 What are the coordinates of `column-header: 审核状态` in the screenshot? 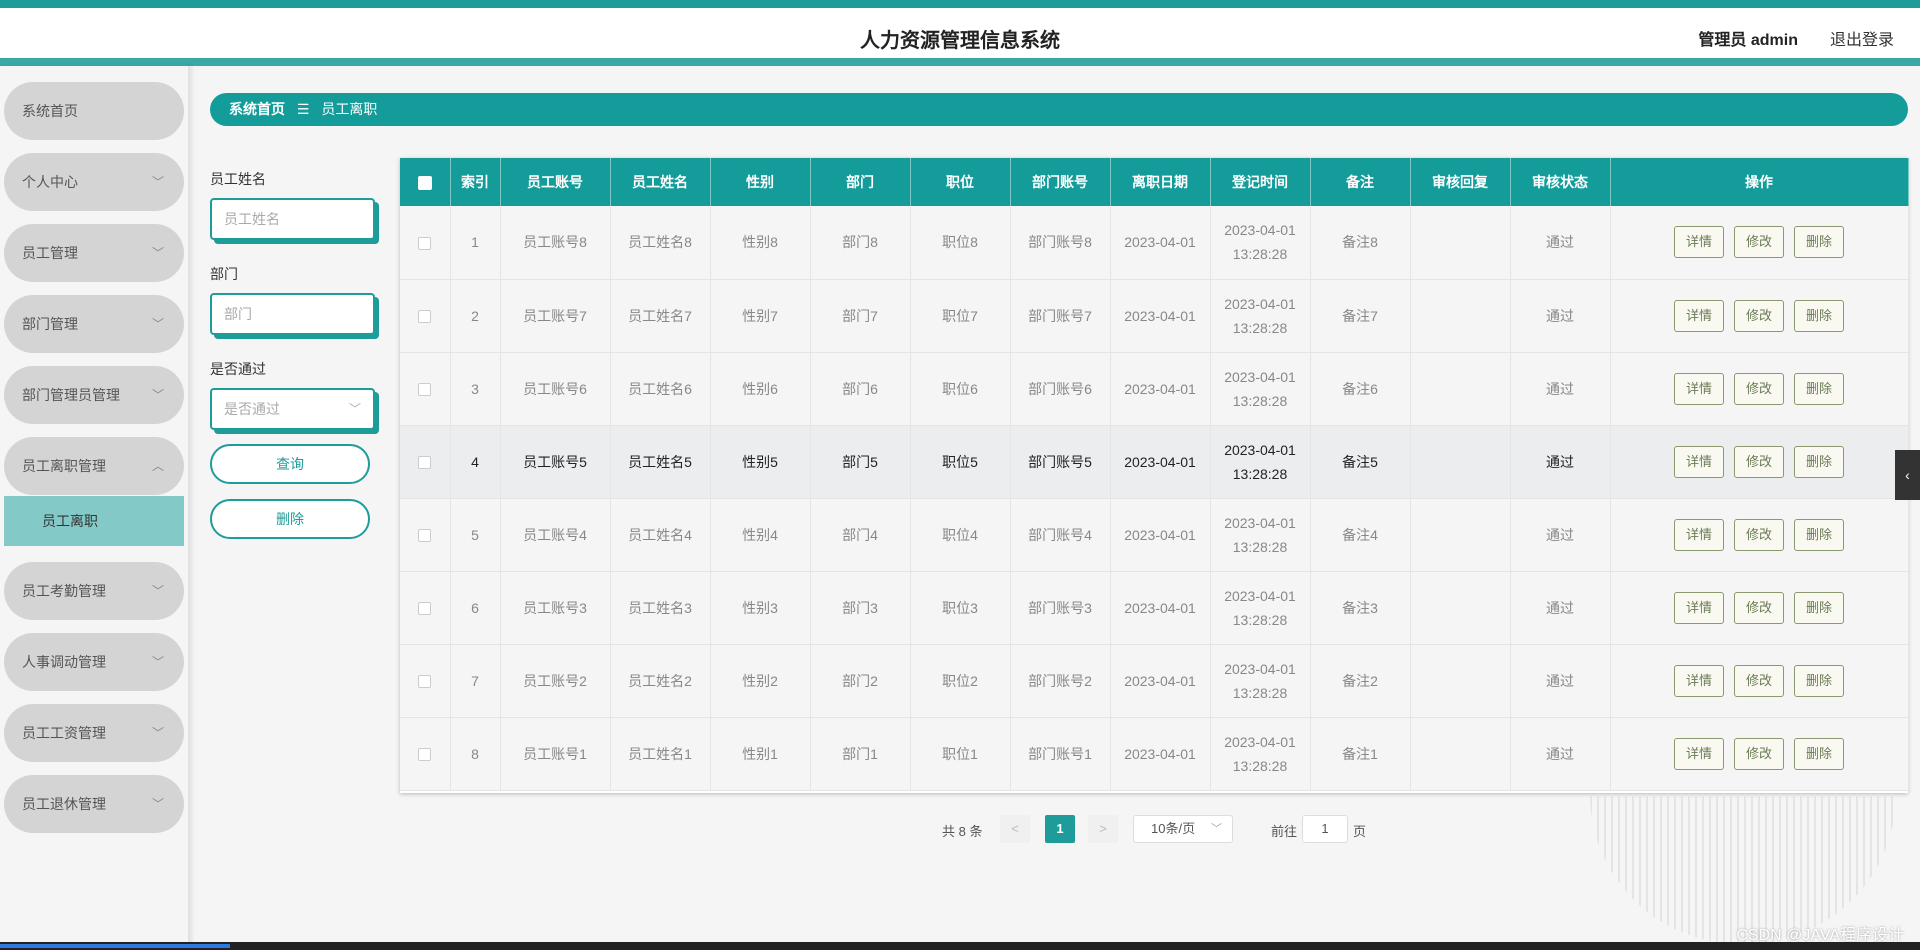 It's located at (1560, 182).